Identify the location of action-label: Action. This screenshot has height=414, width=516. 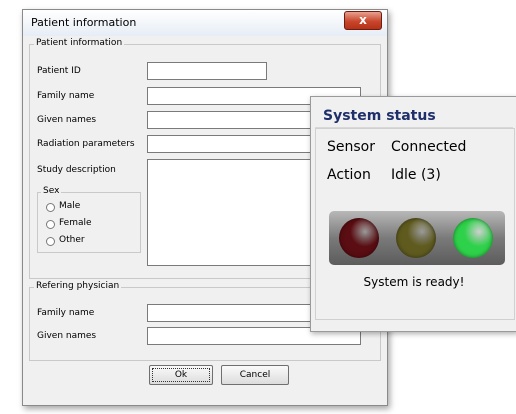
(349, 175).